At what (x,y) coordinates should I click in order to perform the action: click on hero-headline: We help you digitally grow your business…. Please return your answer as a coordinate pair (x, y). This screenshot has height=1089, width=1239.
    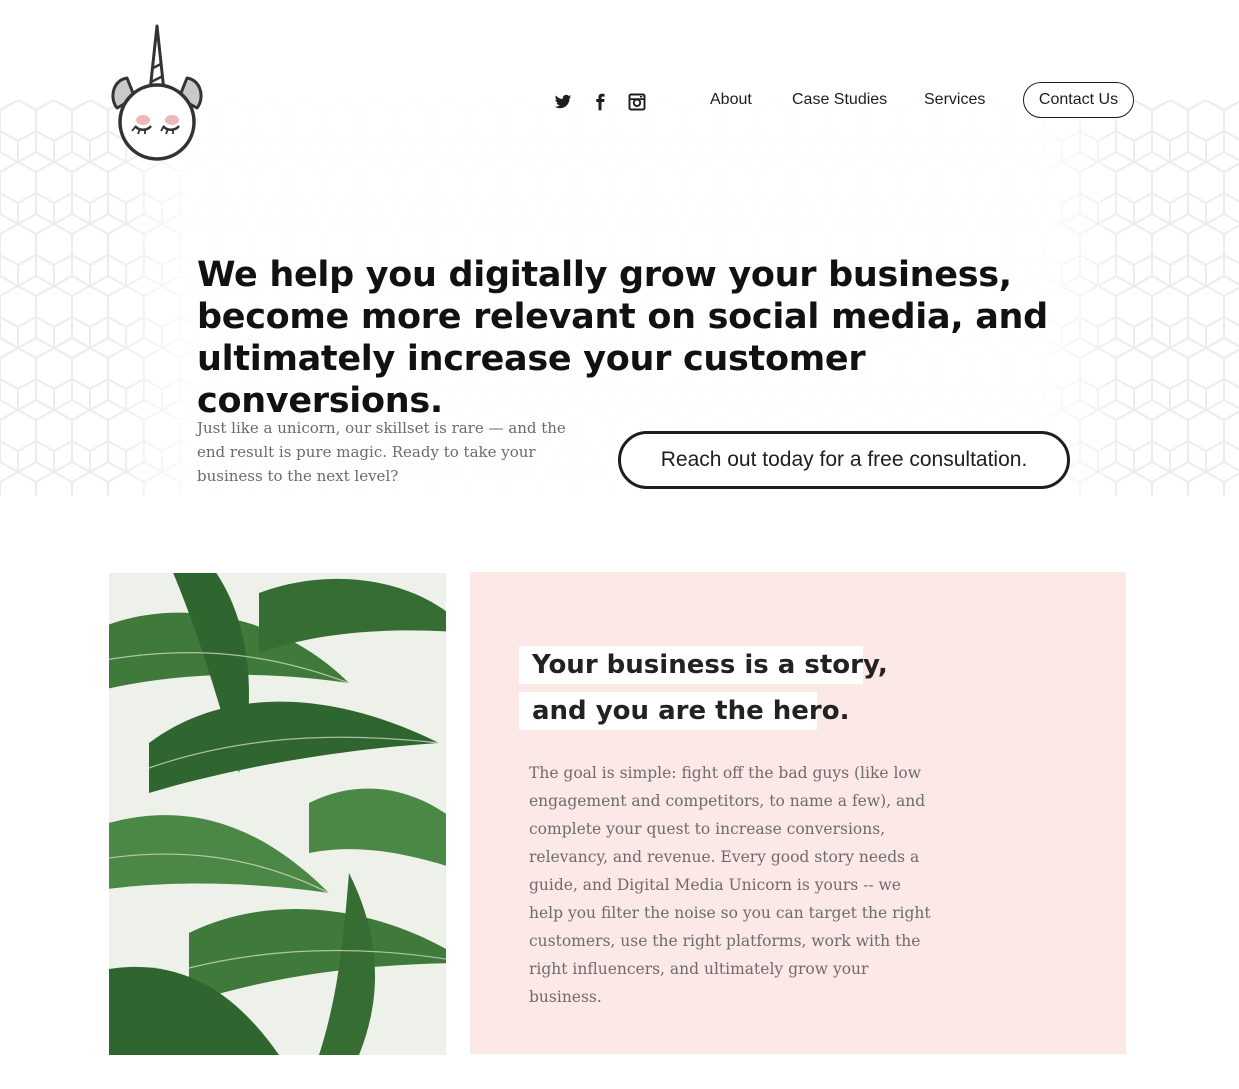
    Looking at the image, I should click on (622, 338).